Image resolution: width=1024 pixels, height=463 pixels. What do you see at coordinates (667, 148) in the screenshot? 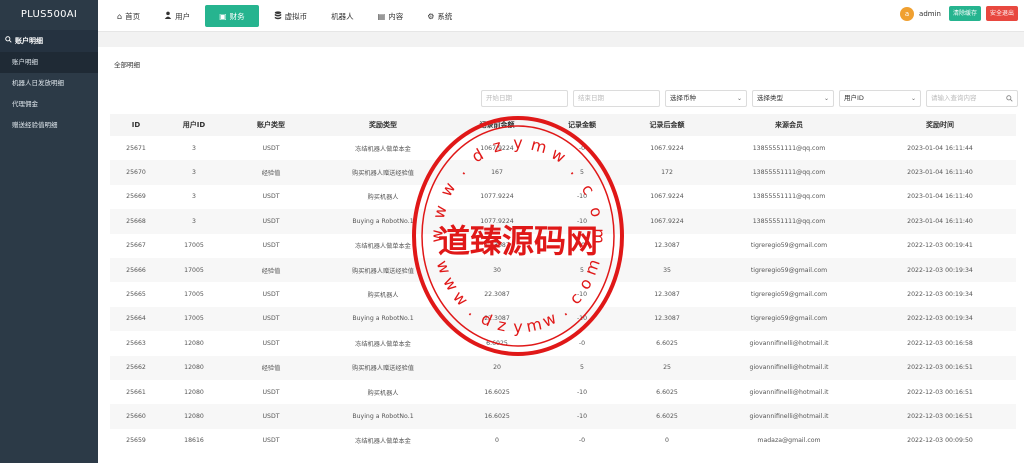
I see `table-cell: 1067.9224` at bounding box center [667, 148].